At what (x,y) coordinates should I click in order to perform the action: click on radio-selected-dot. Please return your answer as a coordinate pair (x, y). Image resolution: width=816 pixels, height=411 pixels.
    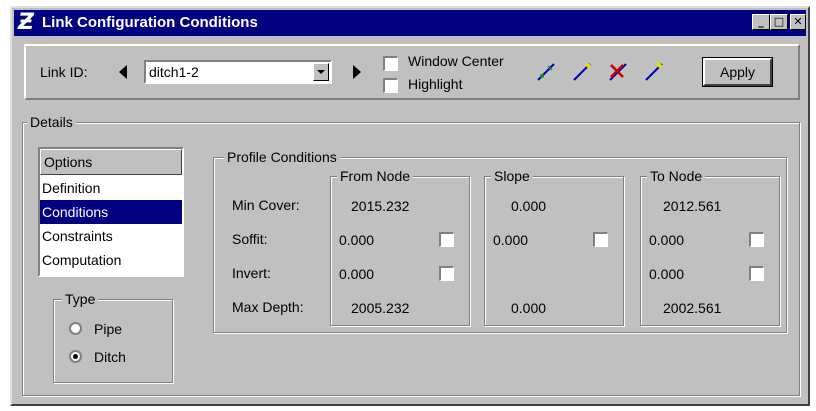
    Looking at the image, I should click on (75, 356).